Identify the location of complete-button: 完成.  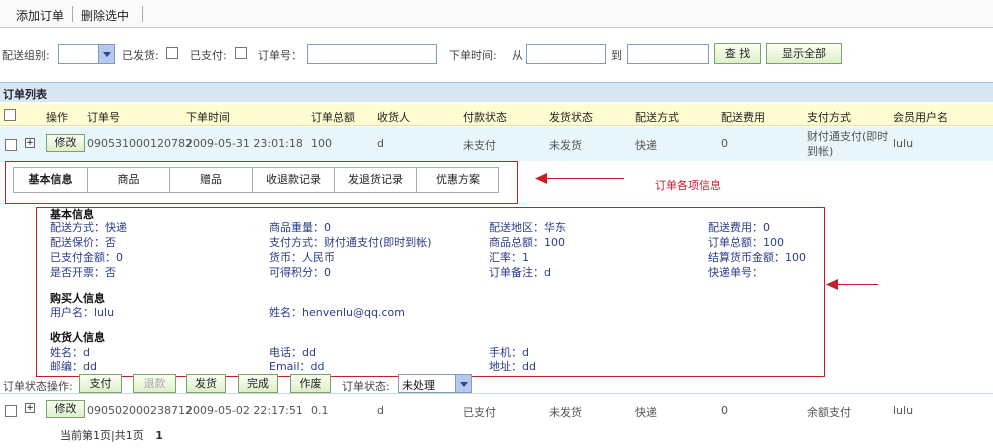
(258, 383).